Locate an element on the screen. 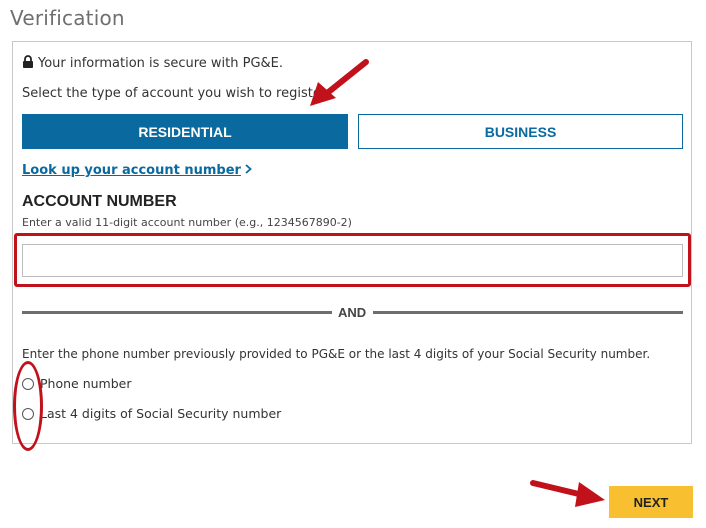 The height and width of the screenshot is (528, 706). chevron-right-icon is located at coordinates (248, 170).